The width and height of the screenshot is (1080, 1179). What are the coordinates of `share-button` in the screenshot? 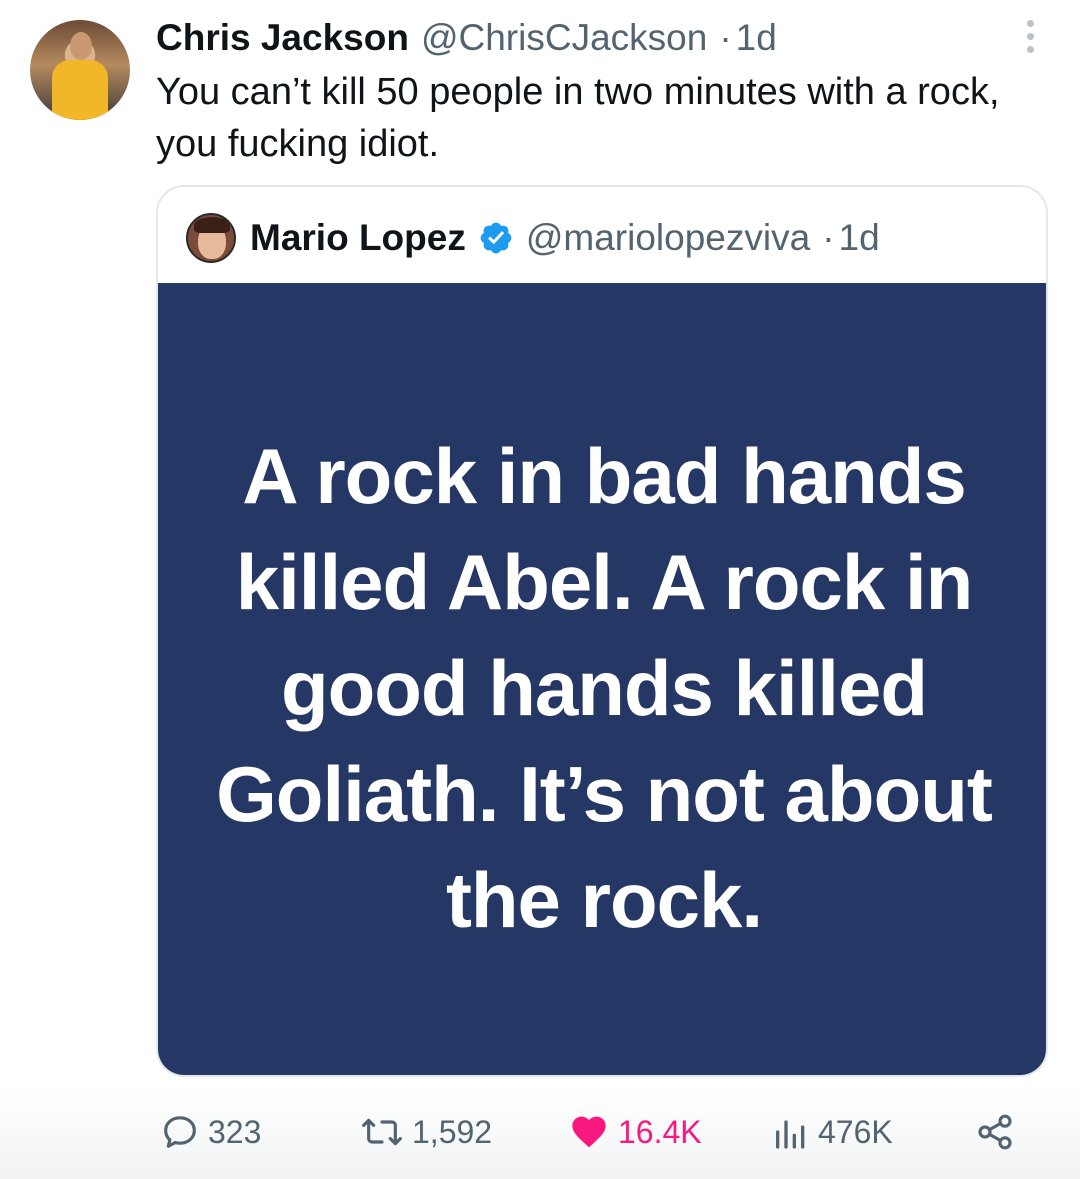 It's located at (995, 1132).